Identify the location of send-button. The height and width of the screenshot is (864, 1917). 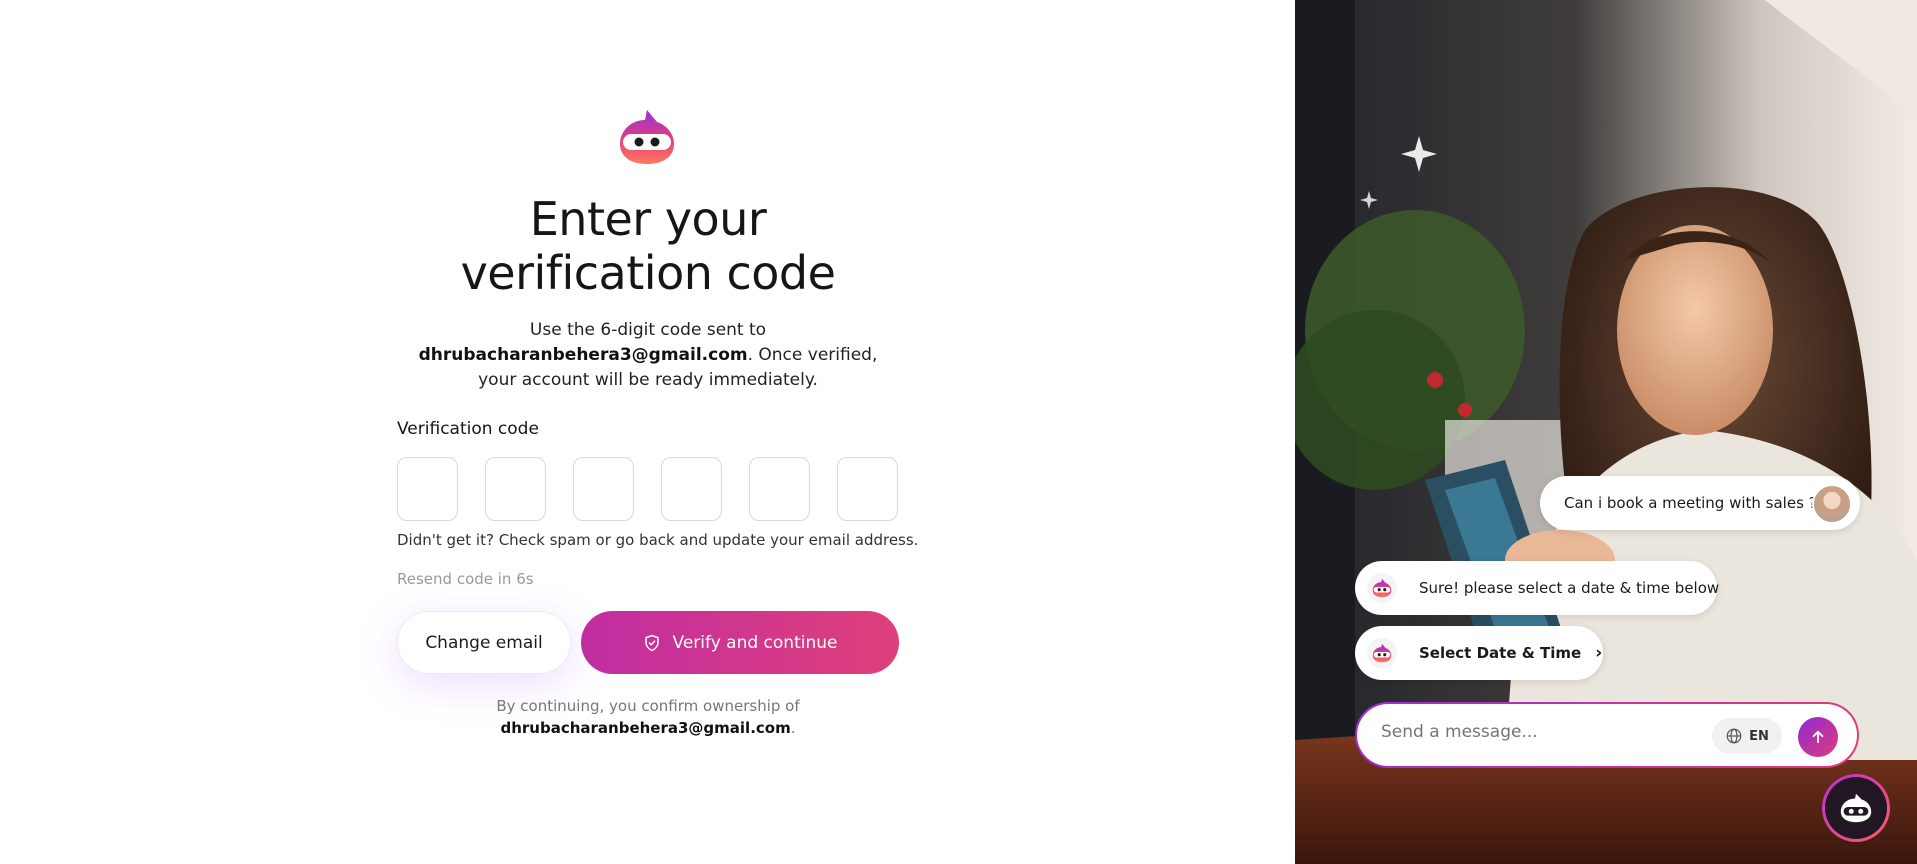
(1818, 737).